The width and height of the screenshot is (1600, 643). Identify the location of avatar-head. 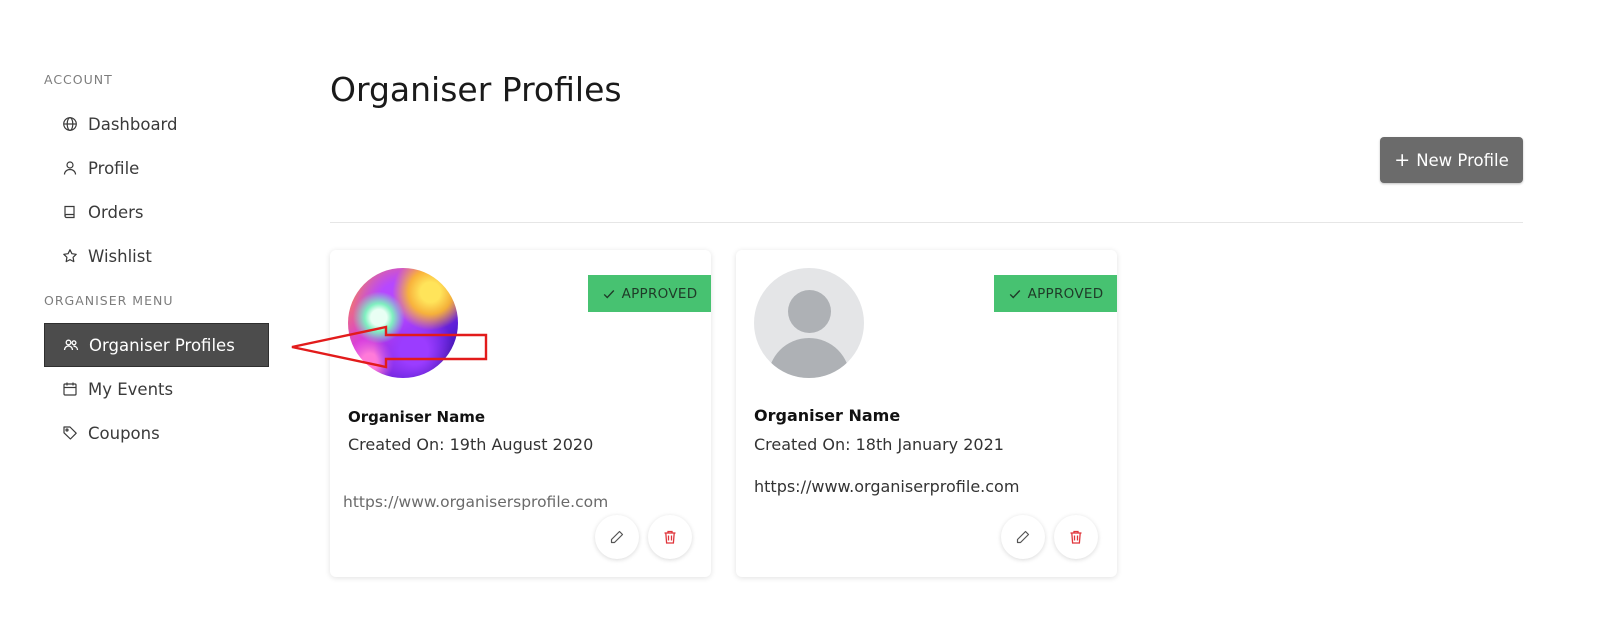
(809, 311).